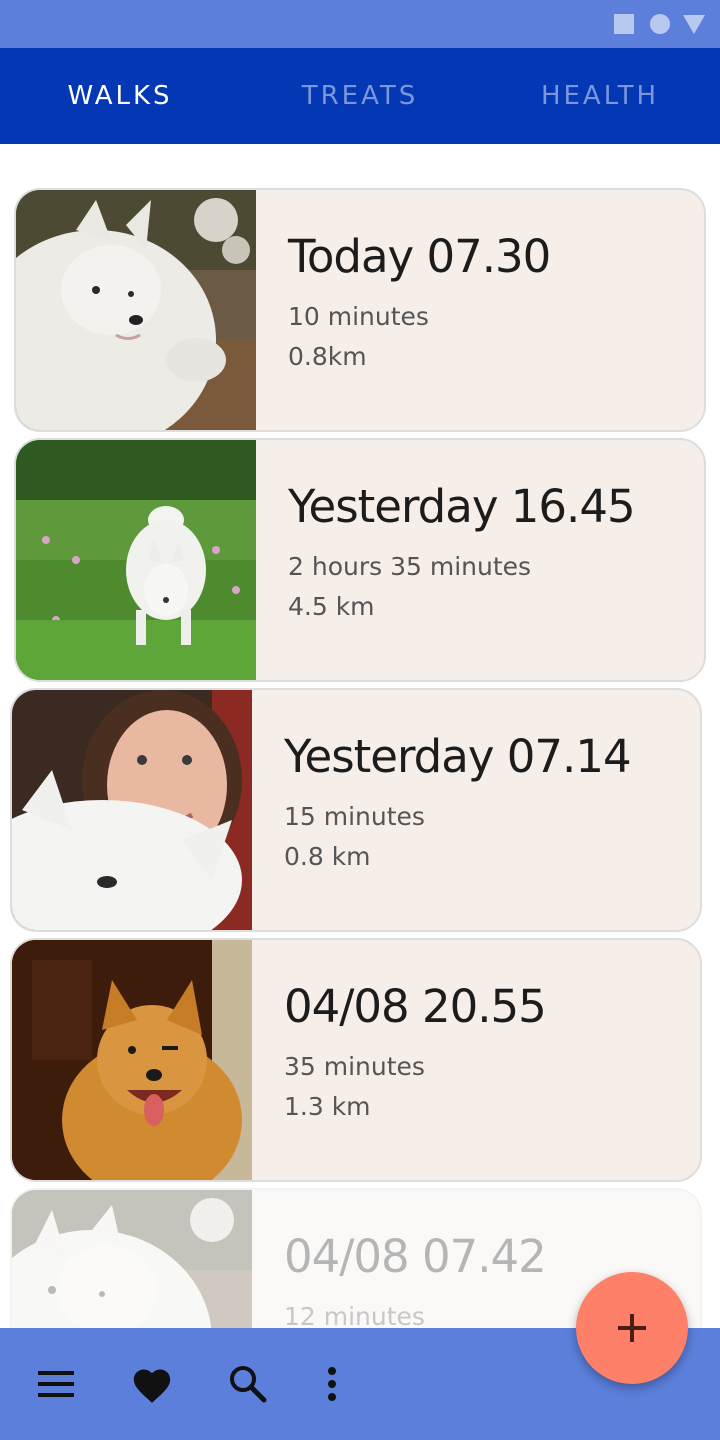  I want to click on walk-duration: 2 hours 35 minutes, so click(410, 566).